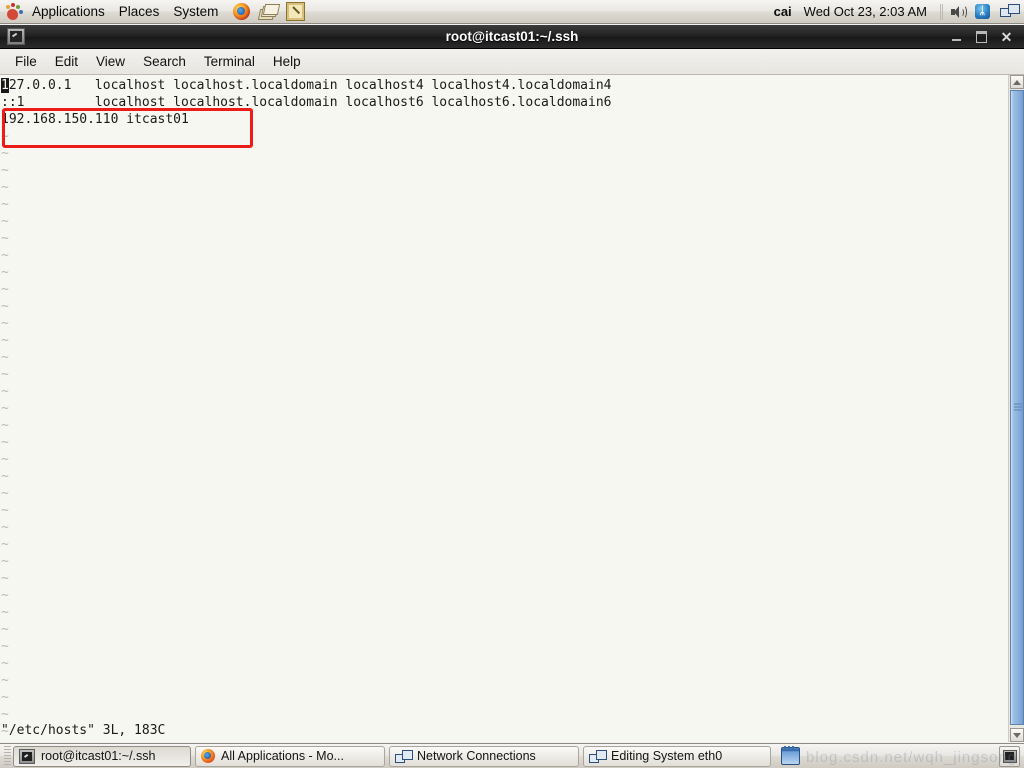 This screenshot has width=1024, height=768. What do you see at coordinates (1009, 756) in the screenshot?
I see `terminal-tray-icon` at bounding box center [1009, 756].